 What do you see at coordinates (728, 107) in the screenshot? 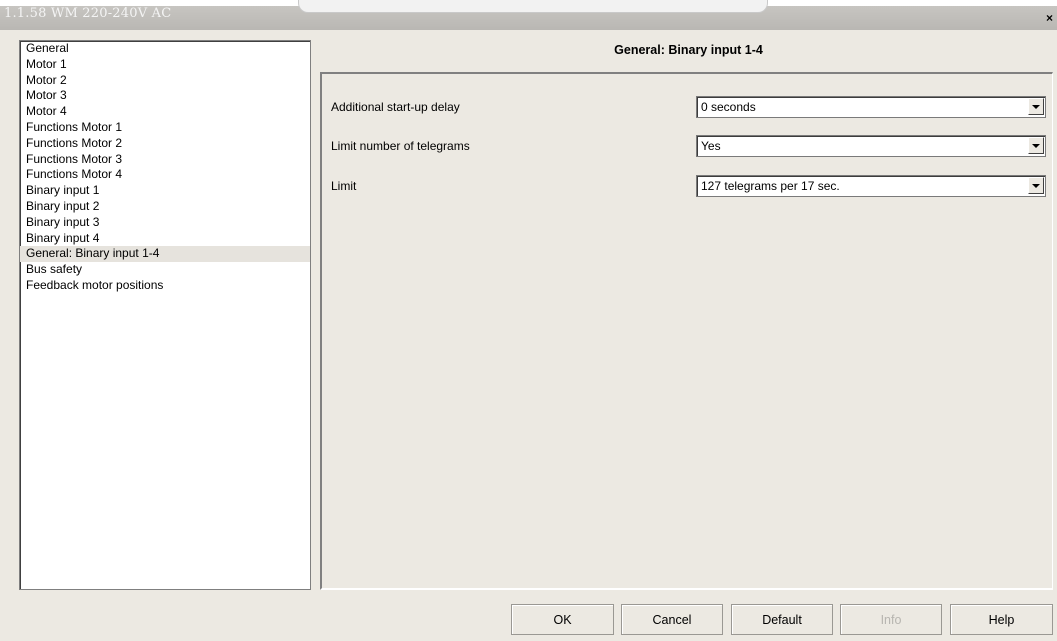
I see `dropdown-value: 0 seconds` at bounding box center [728, 107].